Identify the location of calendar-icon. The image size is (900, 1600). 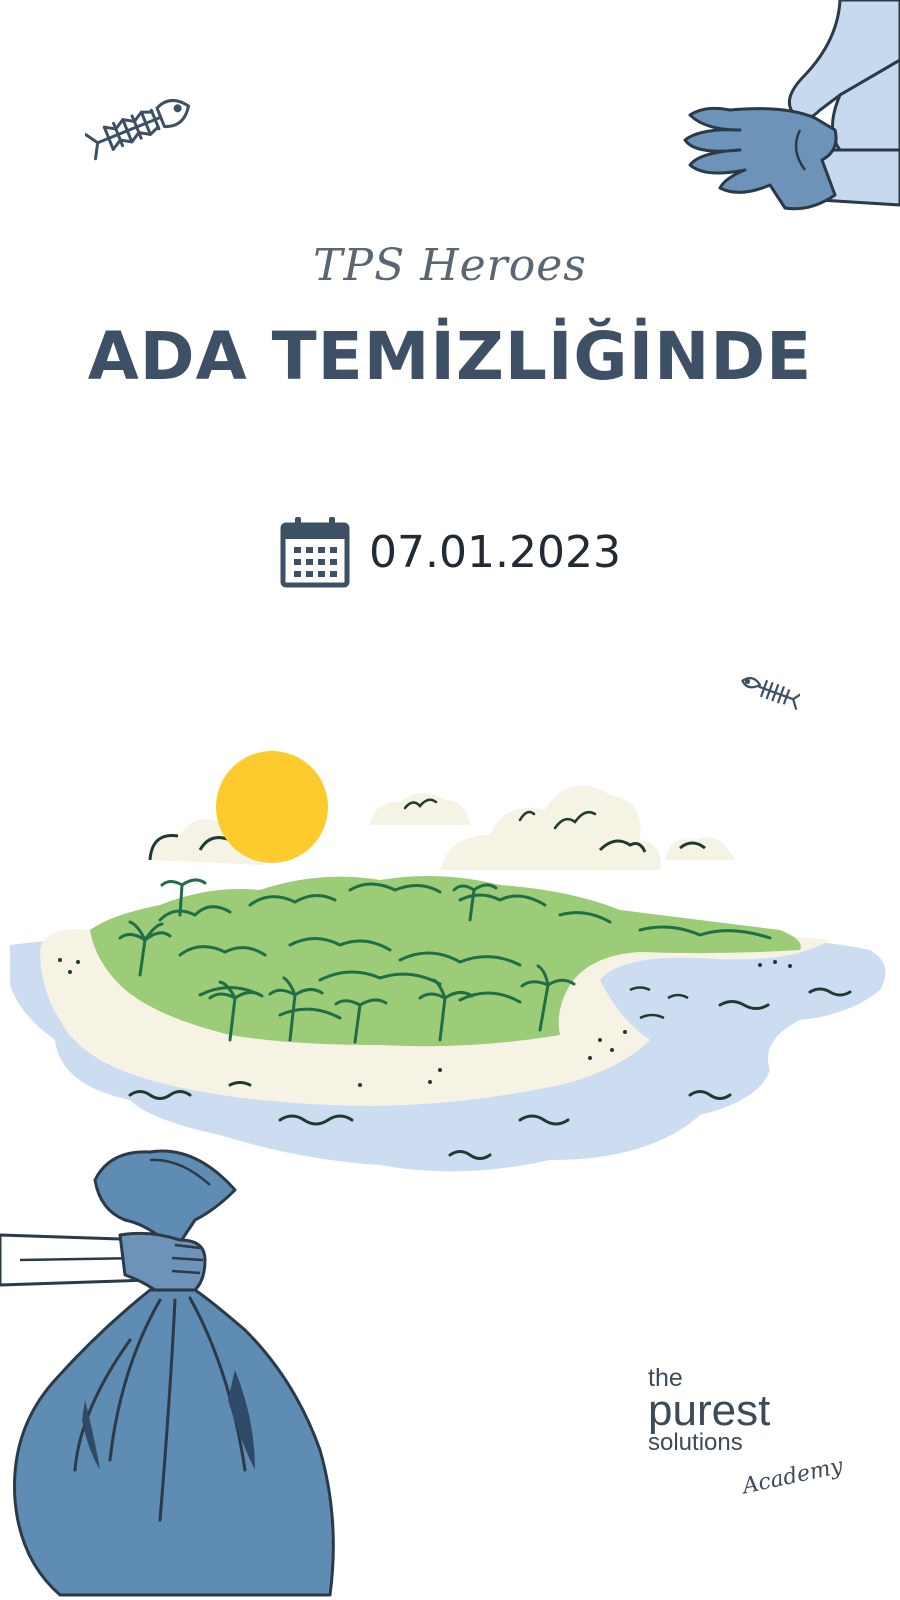
(315, 552).